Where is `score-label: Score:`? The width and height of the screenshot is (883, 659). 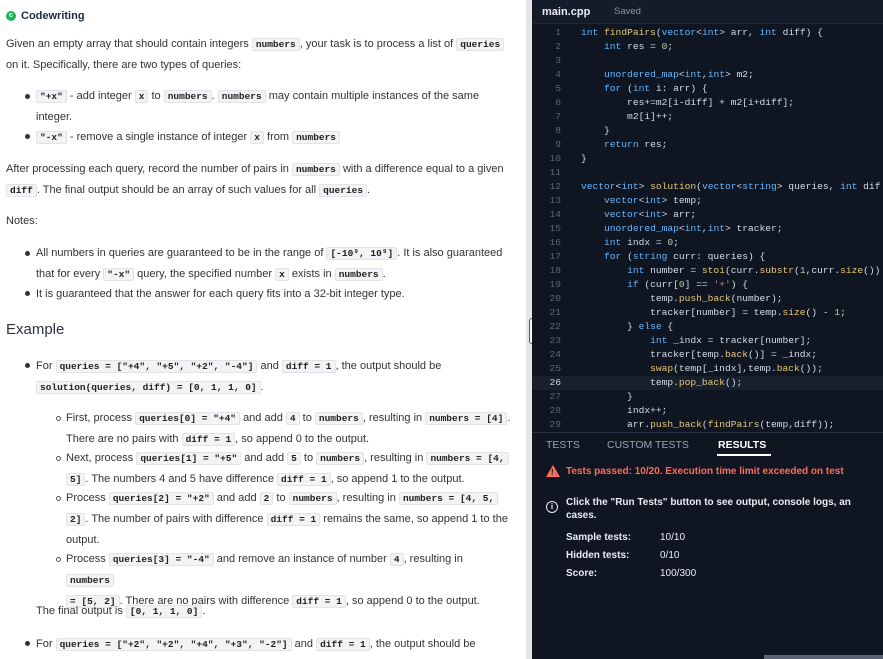
score-label: Score: is located at coordinates (582, 573).